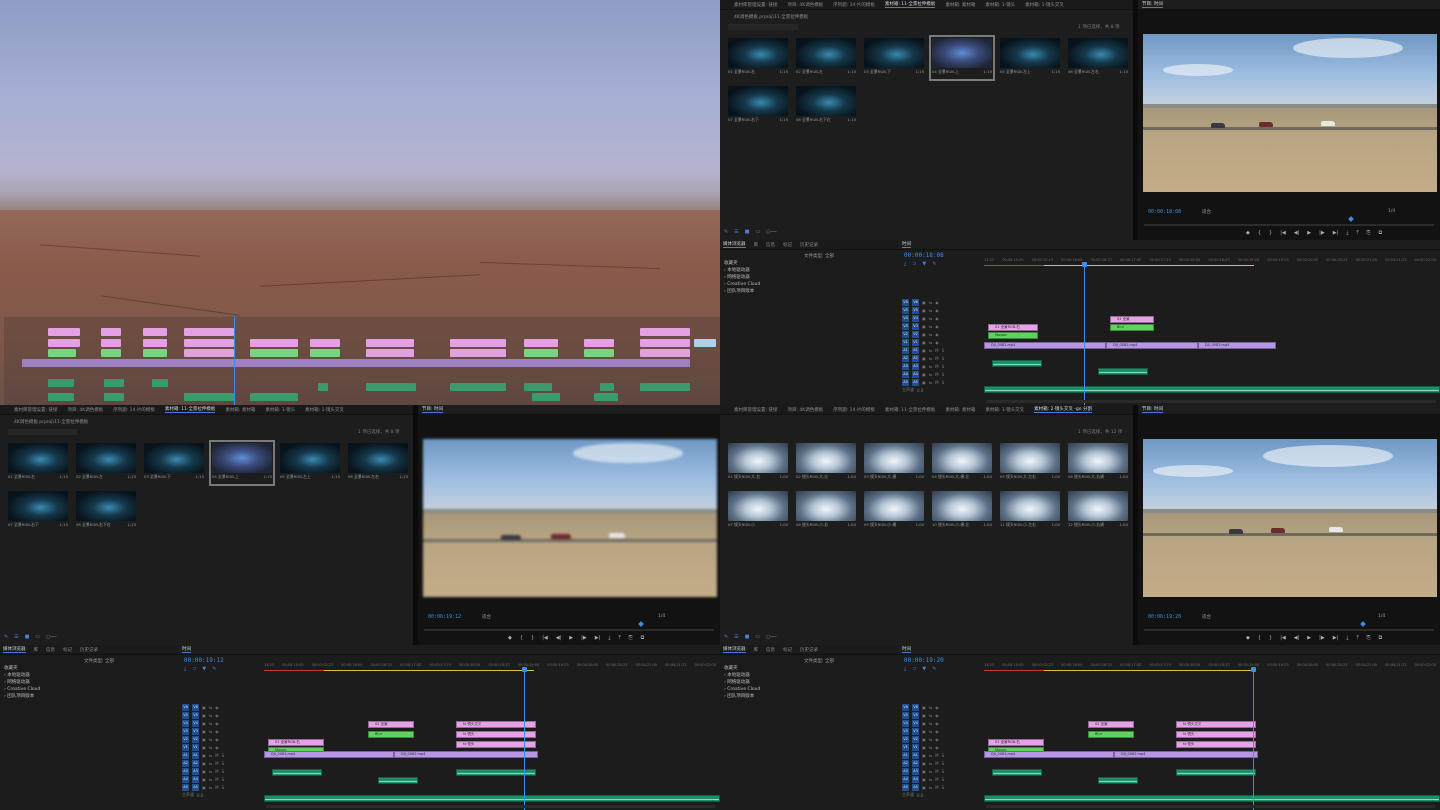 Image resolution: width=1440 pixels, height=810 pixels. I want to click on track-toggle: V4, so click(195, 723).